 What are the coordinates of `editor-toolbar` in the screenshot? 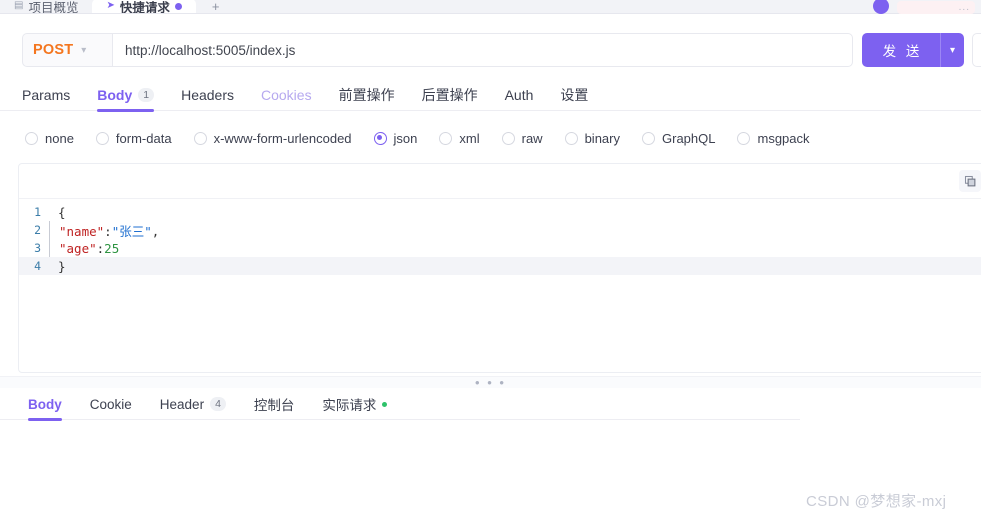 It's located at (500, 181).